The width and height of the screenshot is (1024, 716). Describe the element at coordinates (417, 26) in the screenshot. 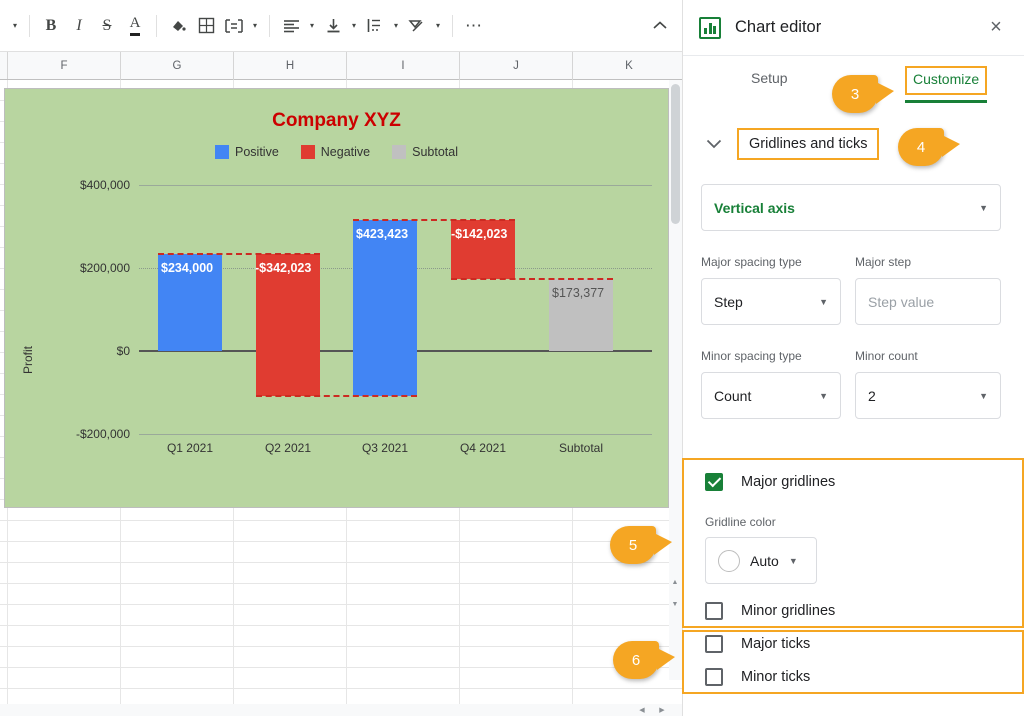

I see `text-rotation-icon` at that location.